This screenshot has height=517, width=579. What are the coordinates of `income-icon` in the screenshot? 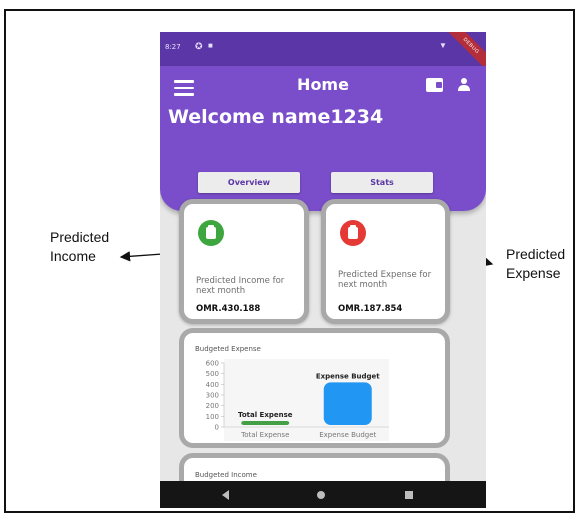 It's located at (211, 233).